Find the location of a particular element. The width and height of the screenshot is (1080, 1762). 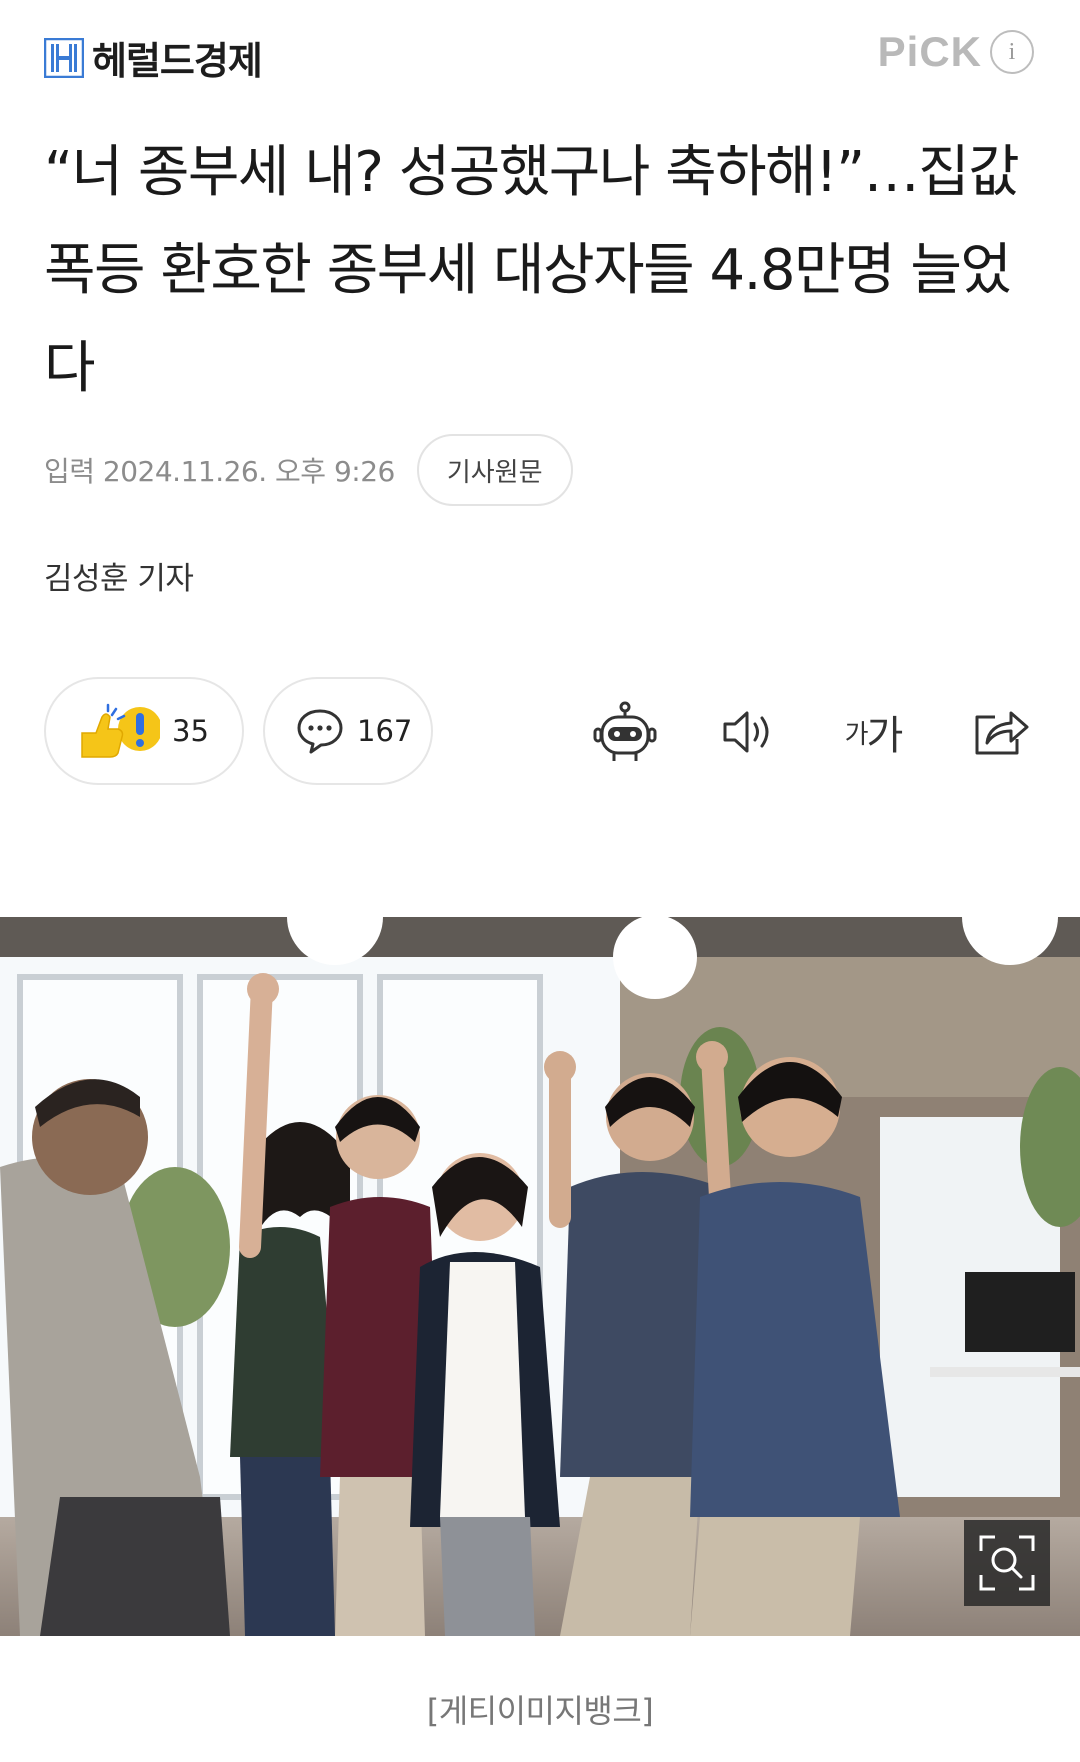

article-meta: 입력 2024.11.26. 오후 9:26 기사원문 is located at coordinates (308, 470).